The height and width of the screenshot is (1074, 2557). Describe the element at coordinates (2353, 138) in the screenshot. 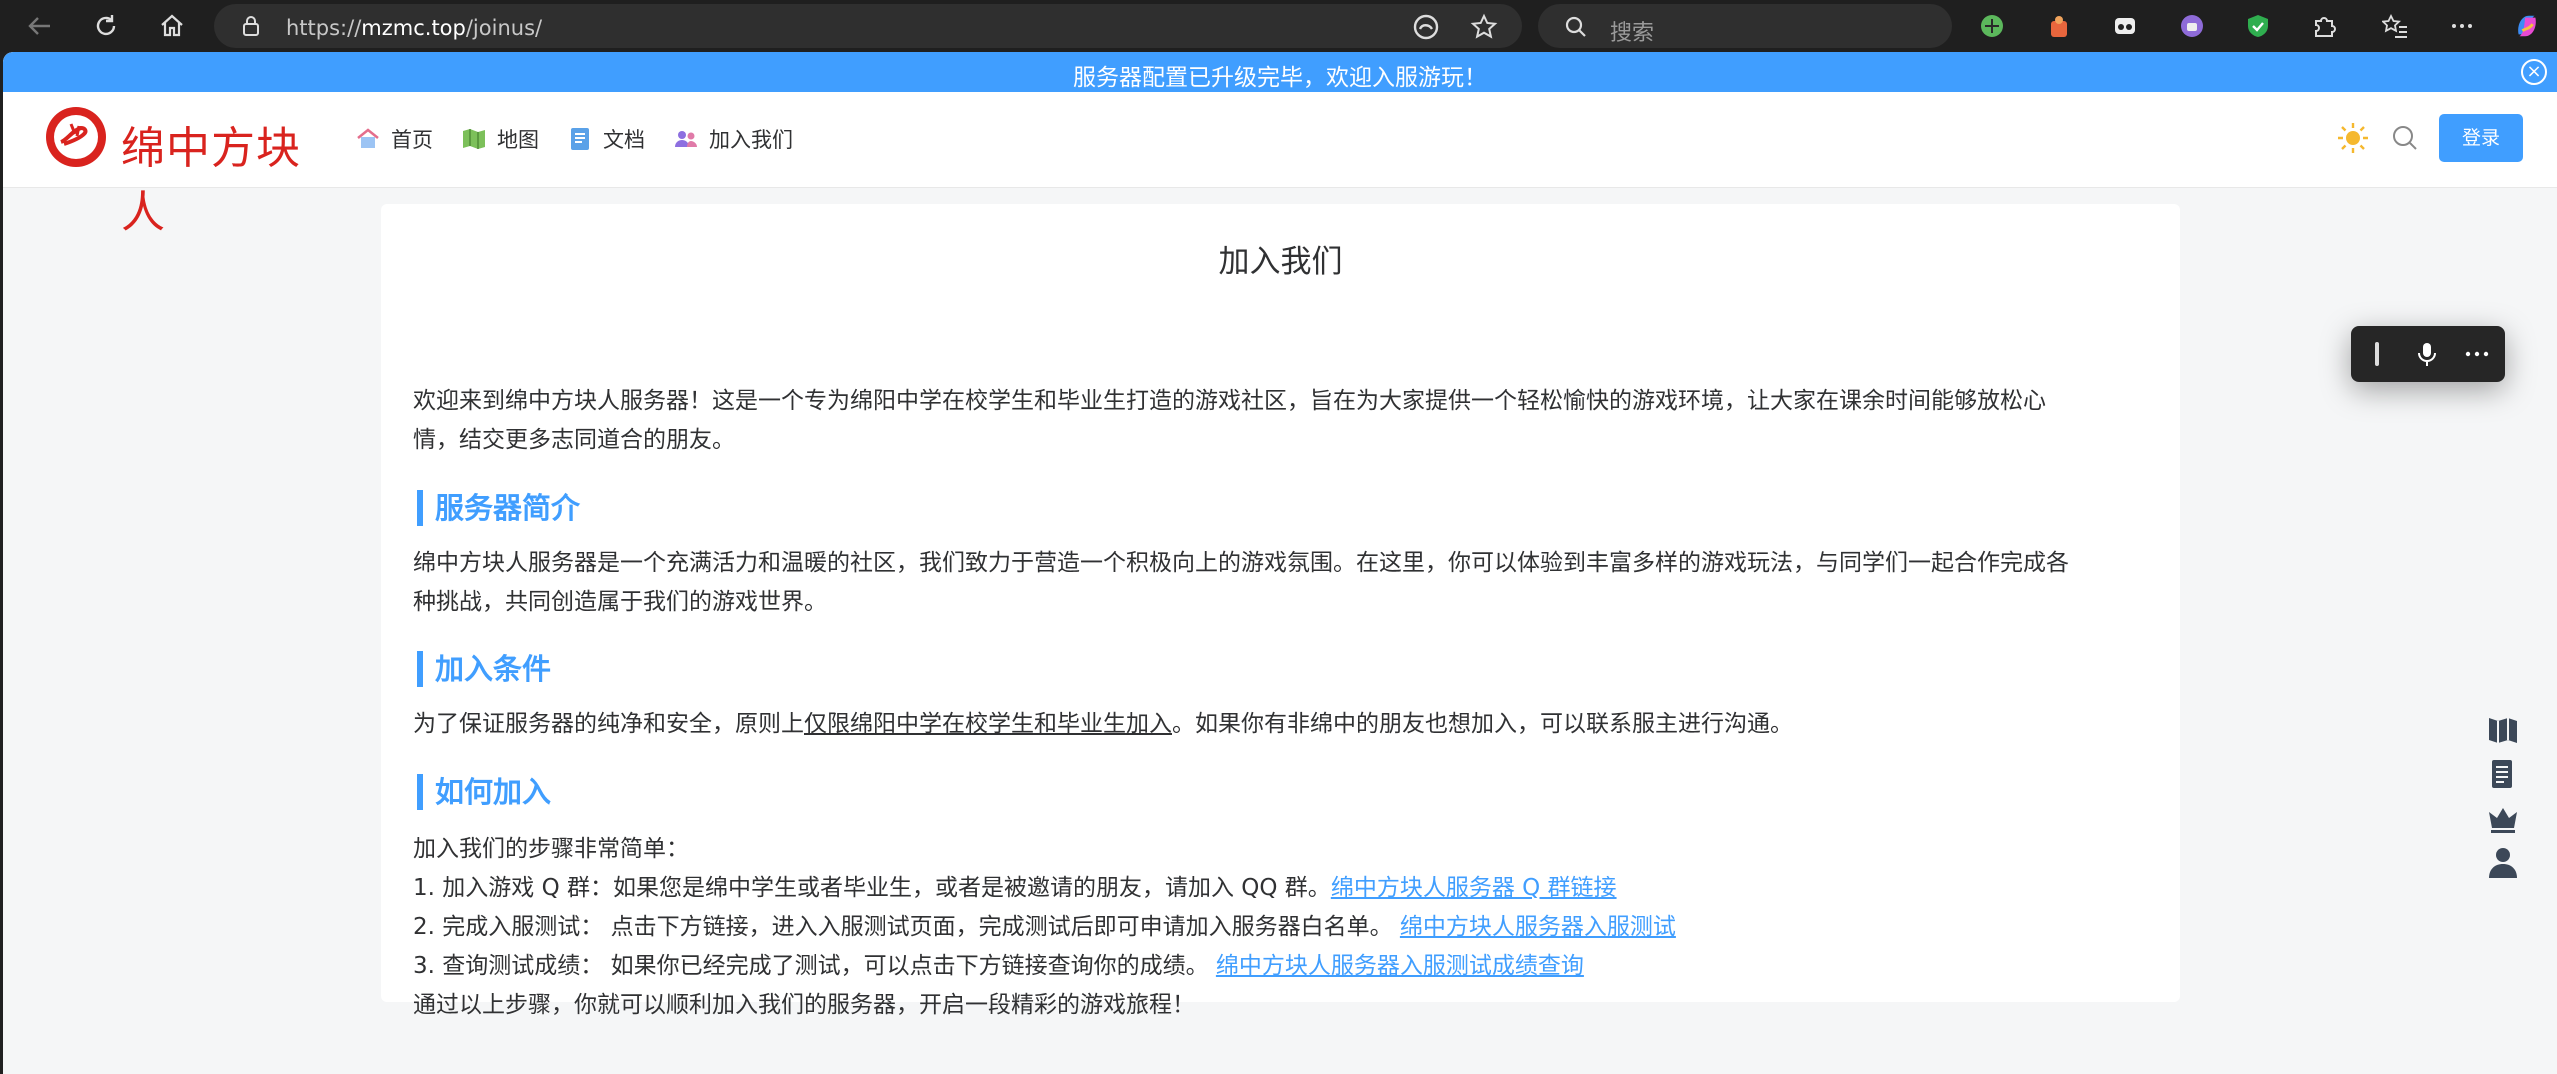

I see `sun-theme-icon` at that location.